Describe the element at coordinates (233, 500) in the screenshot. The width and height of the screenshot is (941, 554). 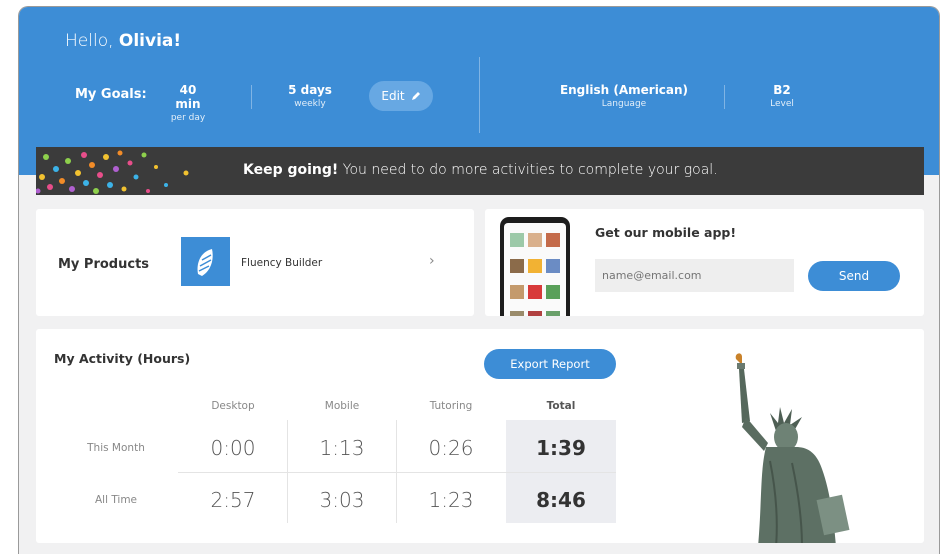
I see `table-cell: 2:57` at that location.